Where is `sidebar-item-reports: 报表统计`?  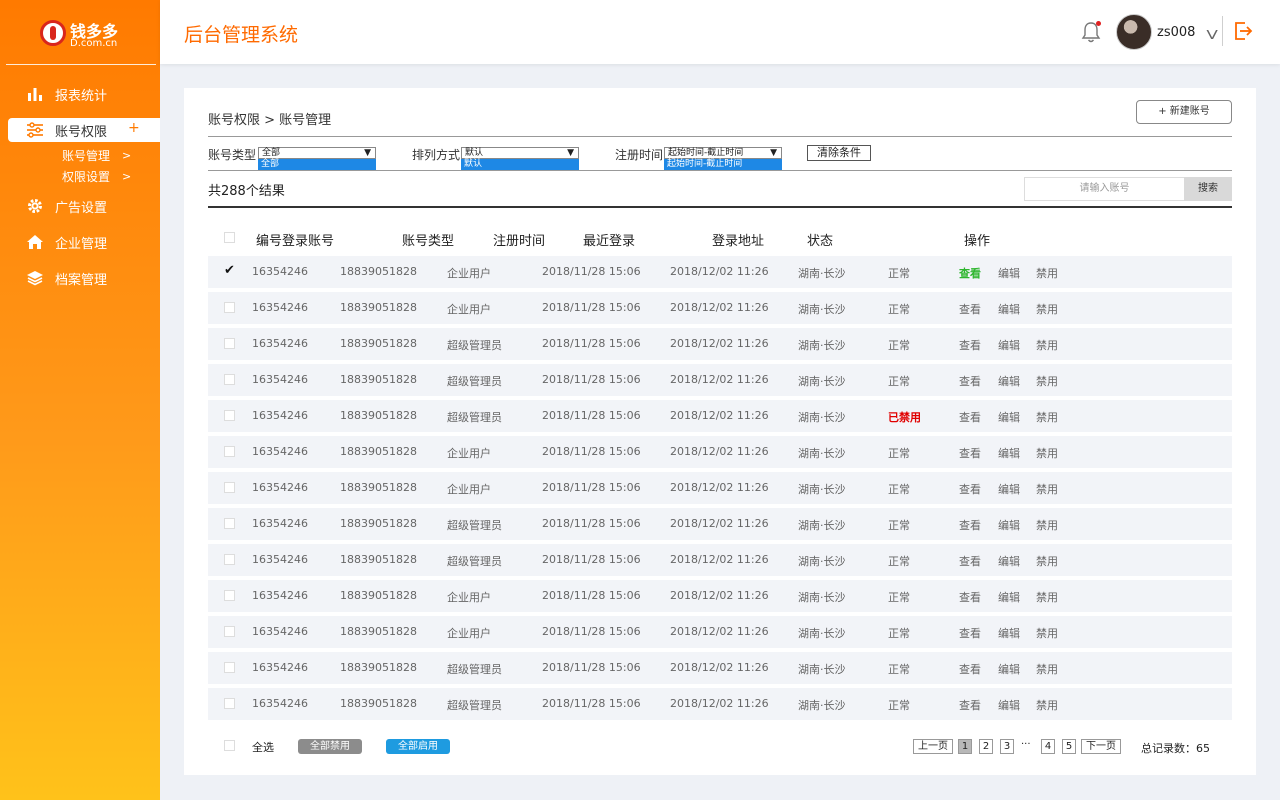
sidebar-item-reports: 报表统计 is located at coordinates (84, 94).